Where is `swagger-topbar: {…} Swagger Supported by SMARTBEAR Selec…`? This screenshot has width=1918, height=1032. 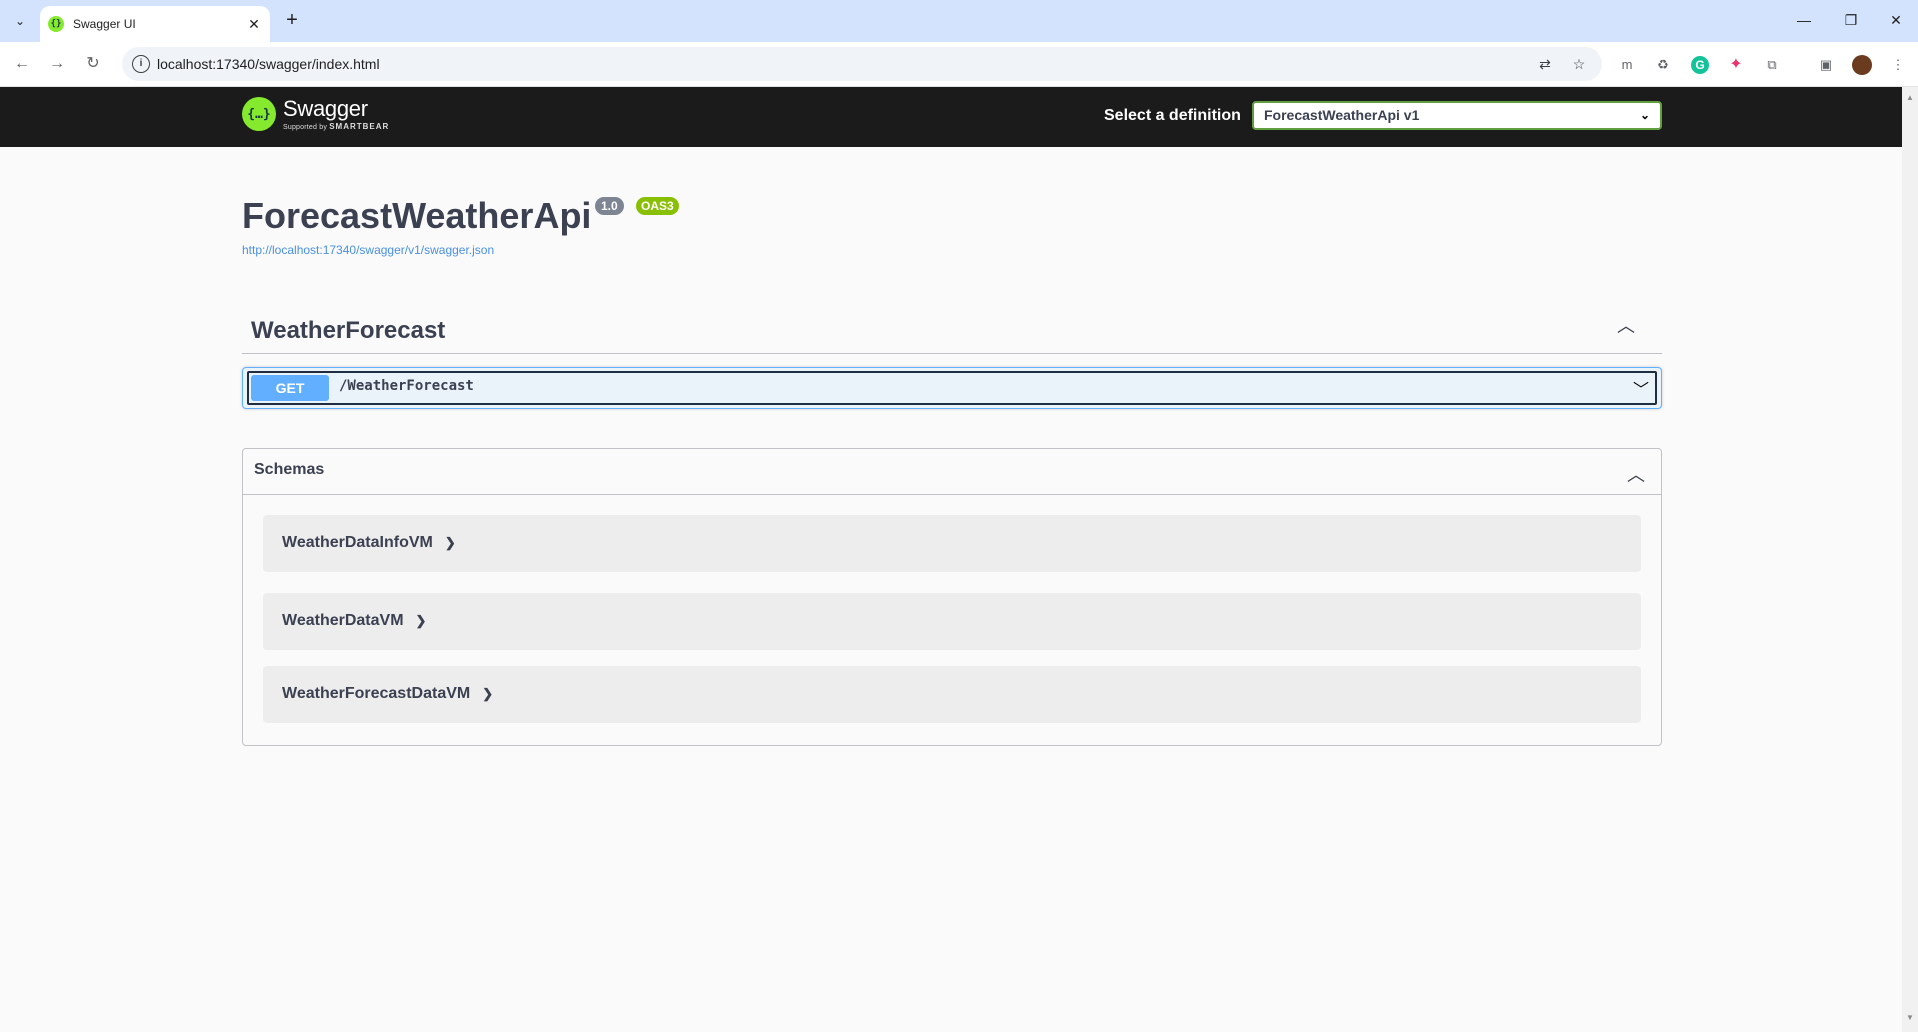
swagger-topbar: {…} Swagger Supported by SMARTBEAR Selec… is located at coordinates (951, 117).